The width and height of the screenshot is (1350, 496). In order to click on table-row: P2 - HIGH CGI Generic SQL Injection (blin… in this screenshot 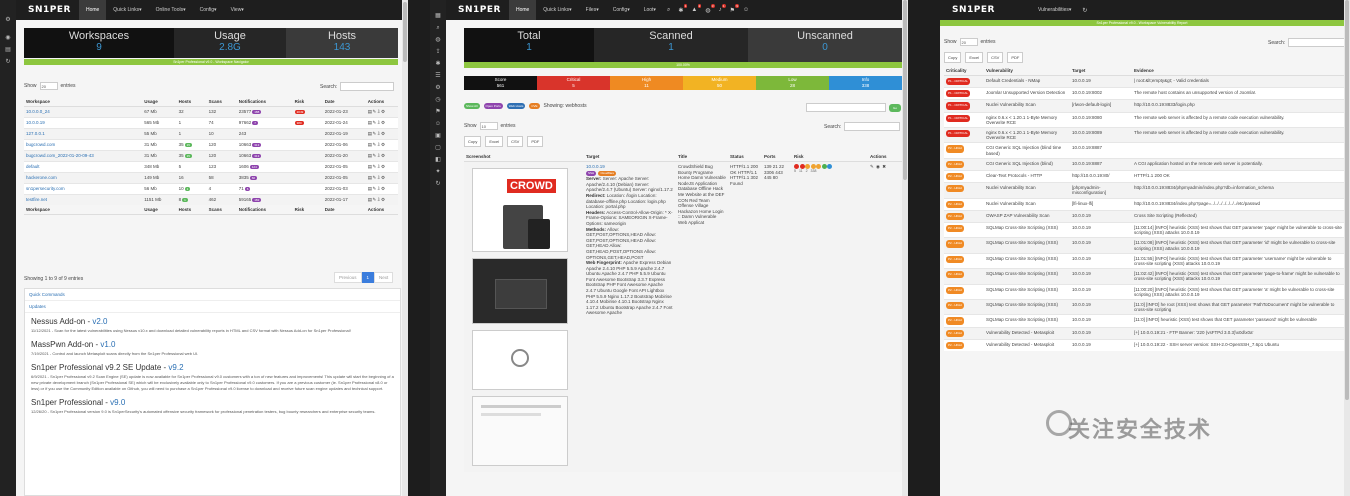, I will do `click(1144, 164)`.